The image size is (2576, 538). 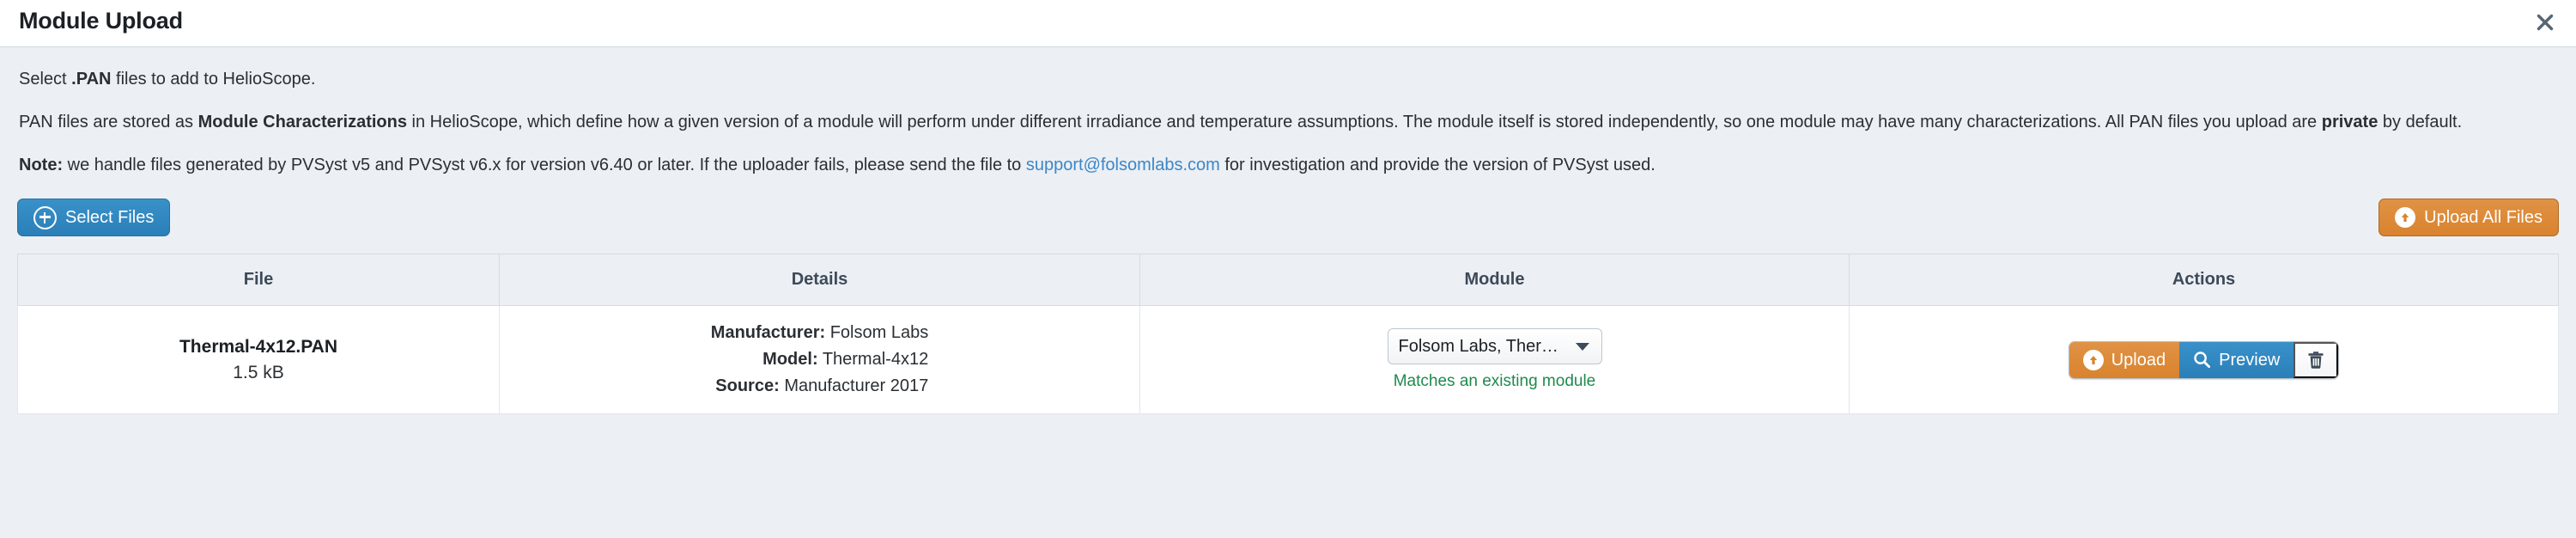 What do you see at coordinates (1288, 220) in the screenshot?
I see `toolbar: Select Files Upload All Files` at bounding box center [1288, 220].